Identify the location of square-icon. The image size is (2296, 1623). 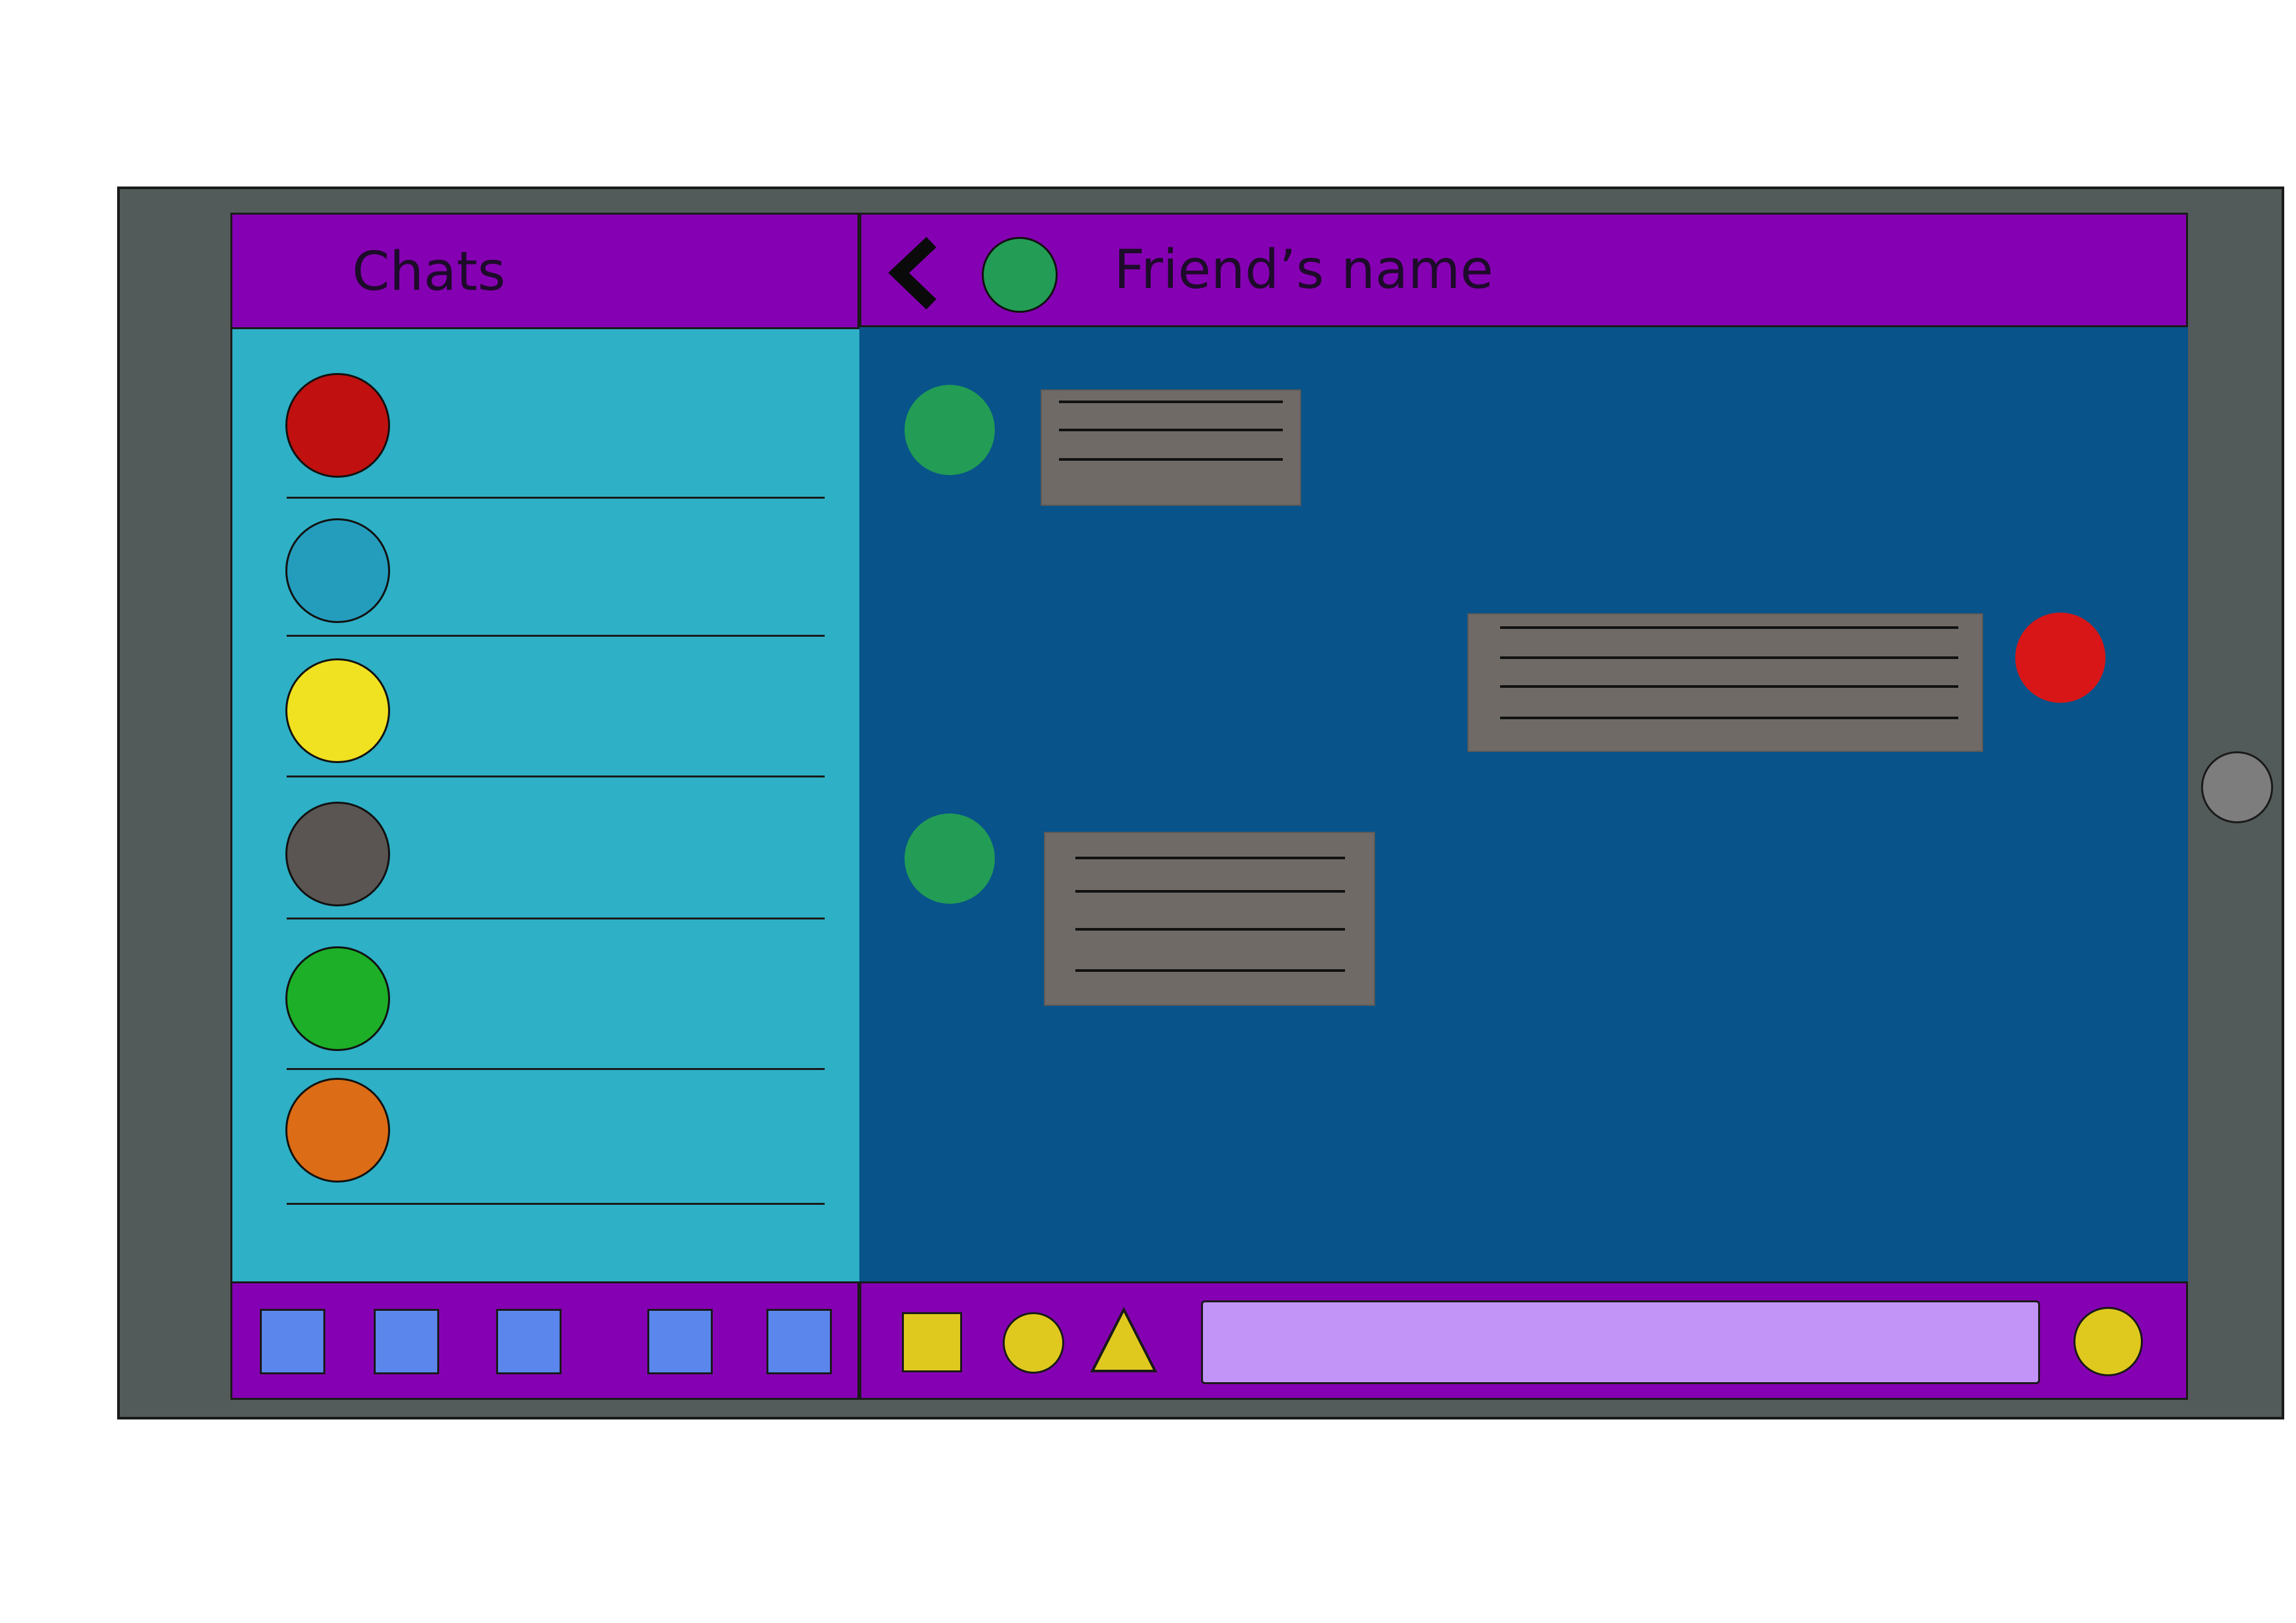
(932, 1342).